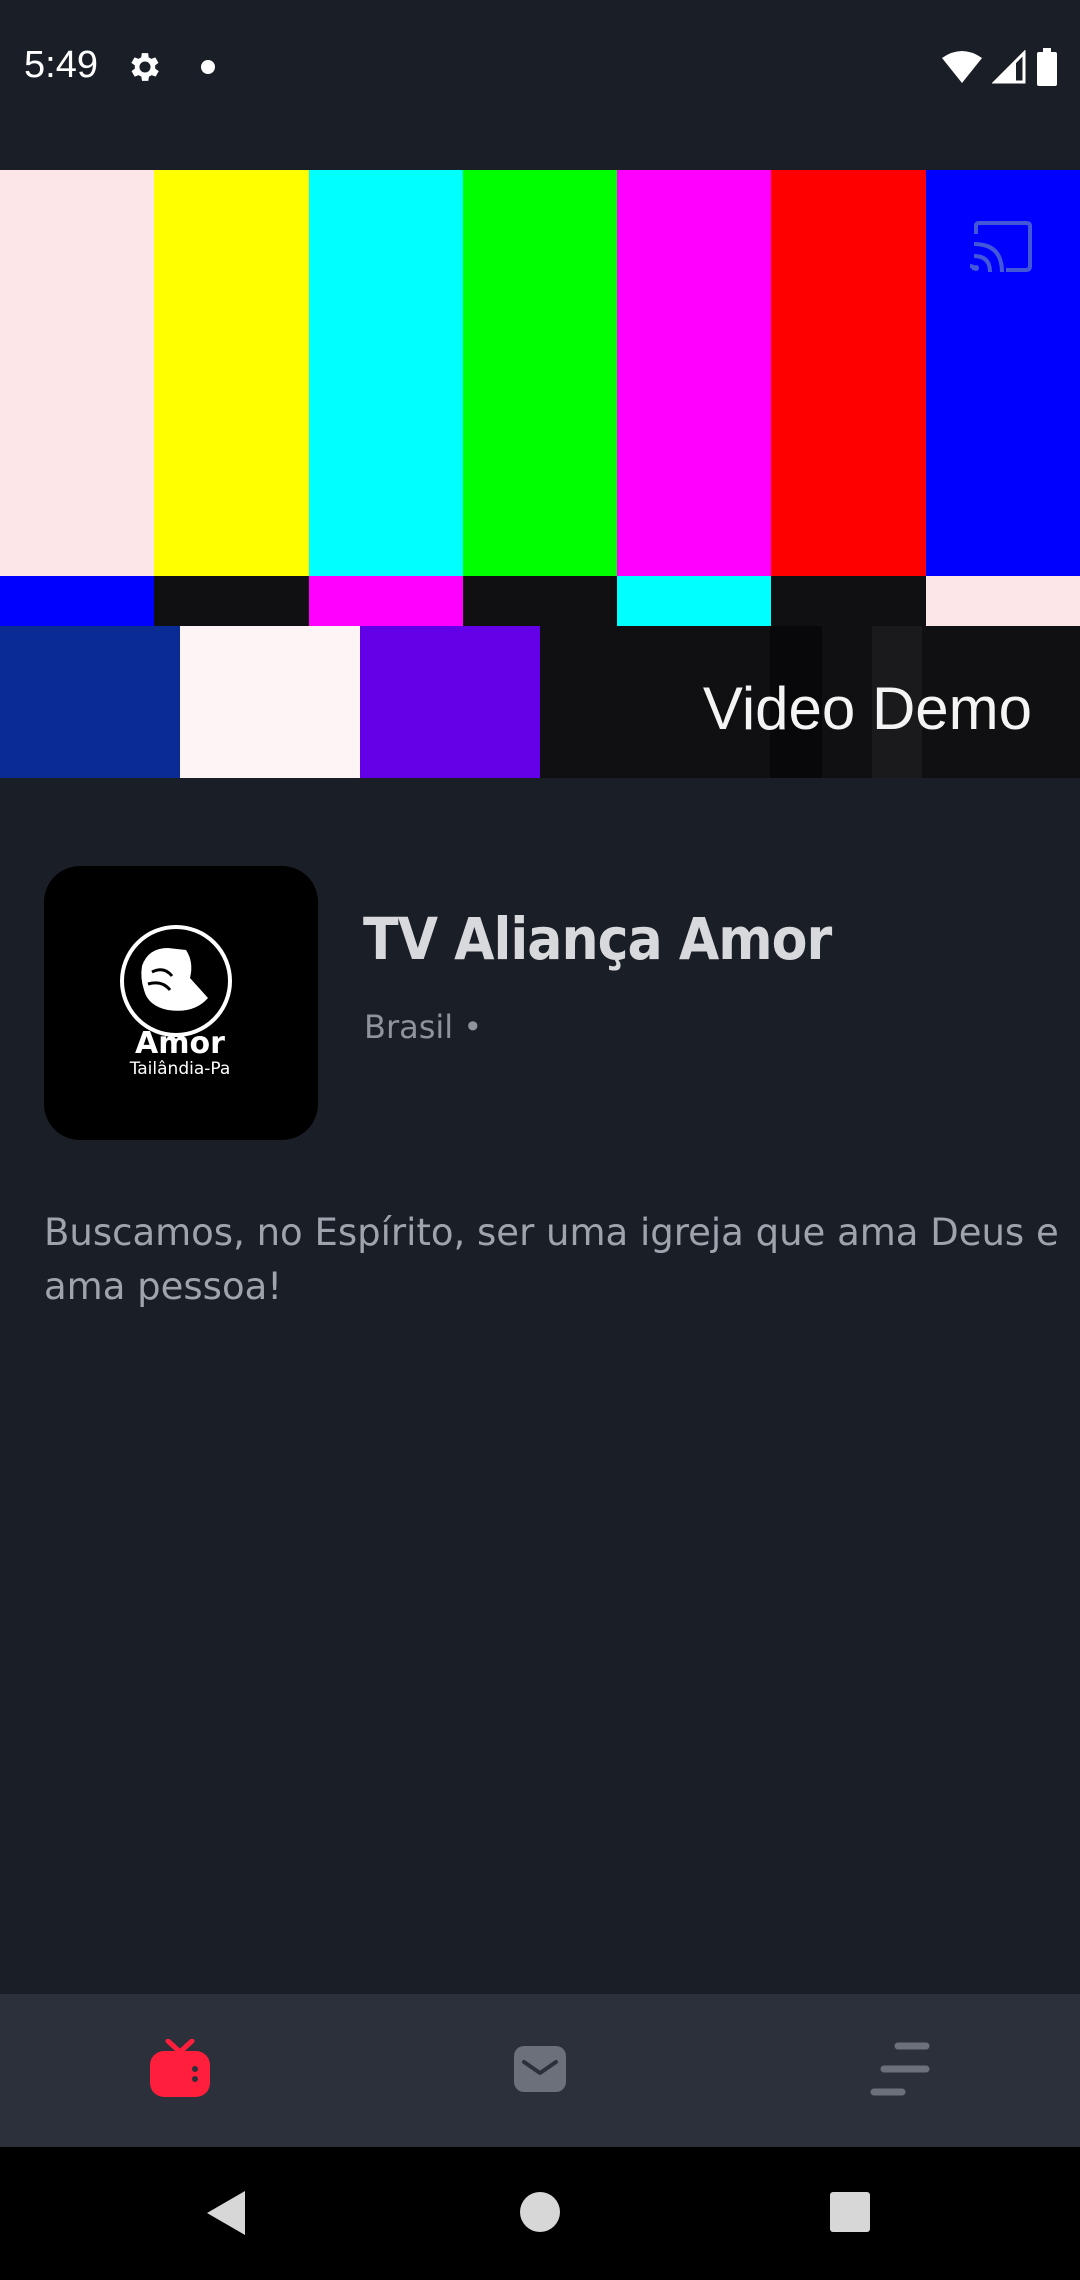 The height and width of the screenshot is (2280, 1080). I want to click on gear-icon, so click(145, 67).